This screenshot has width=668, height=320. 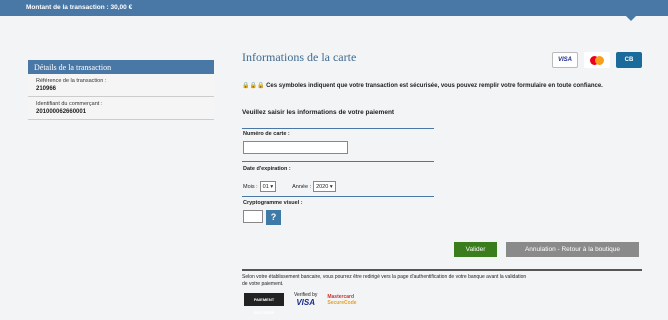 What do you see at coordinates (273, 217) in the screenshot?
I see `help-icon: ?` at bounding box center [273, 217].